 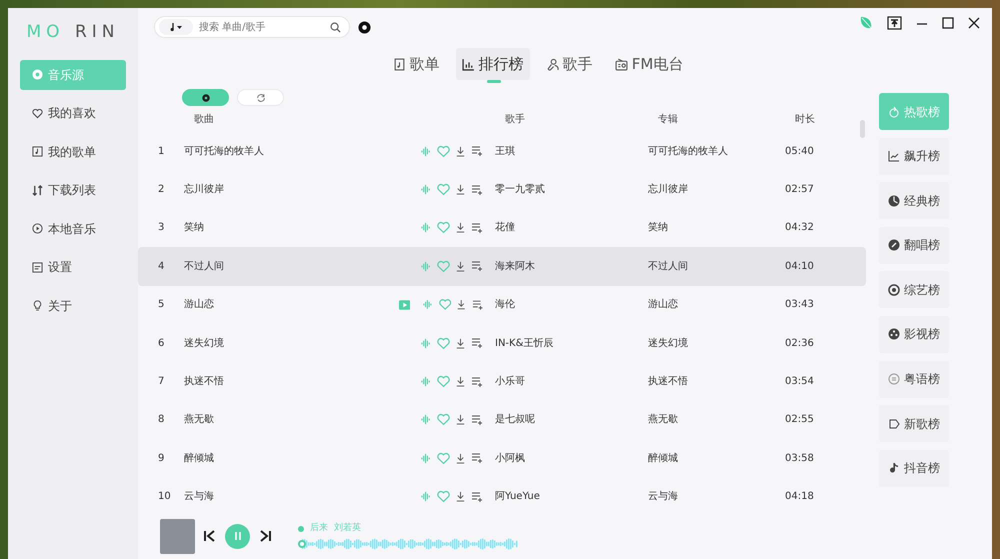 I want to click on row-number: 8, so click(x=162, y=420).